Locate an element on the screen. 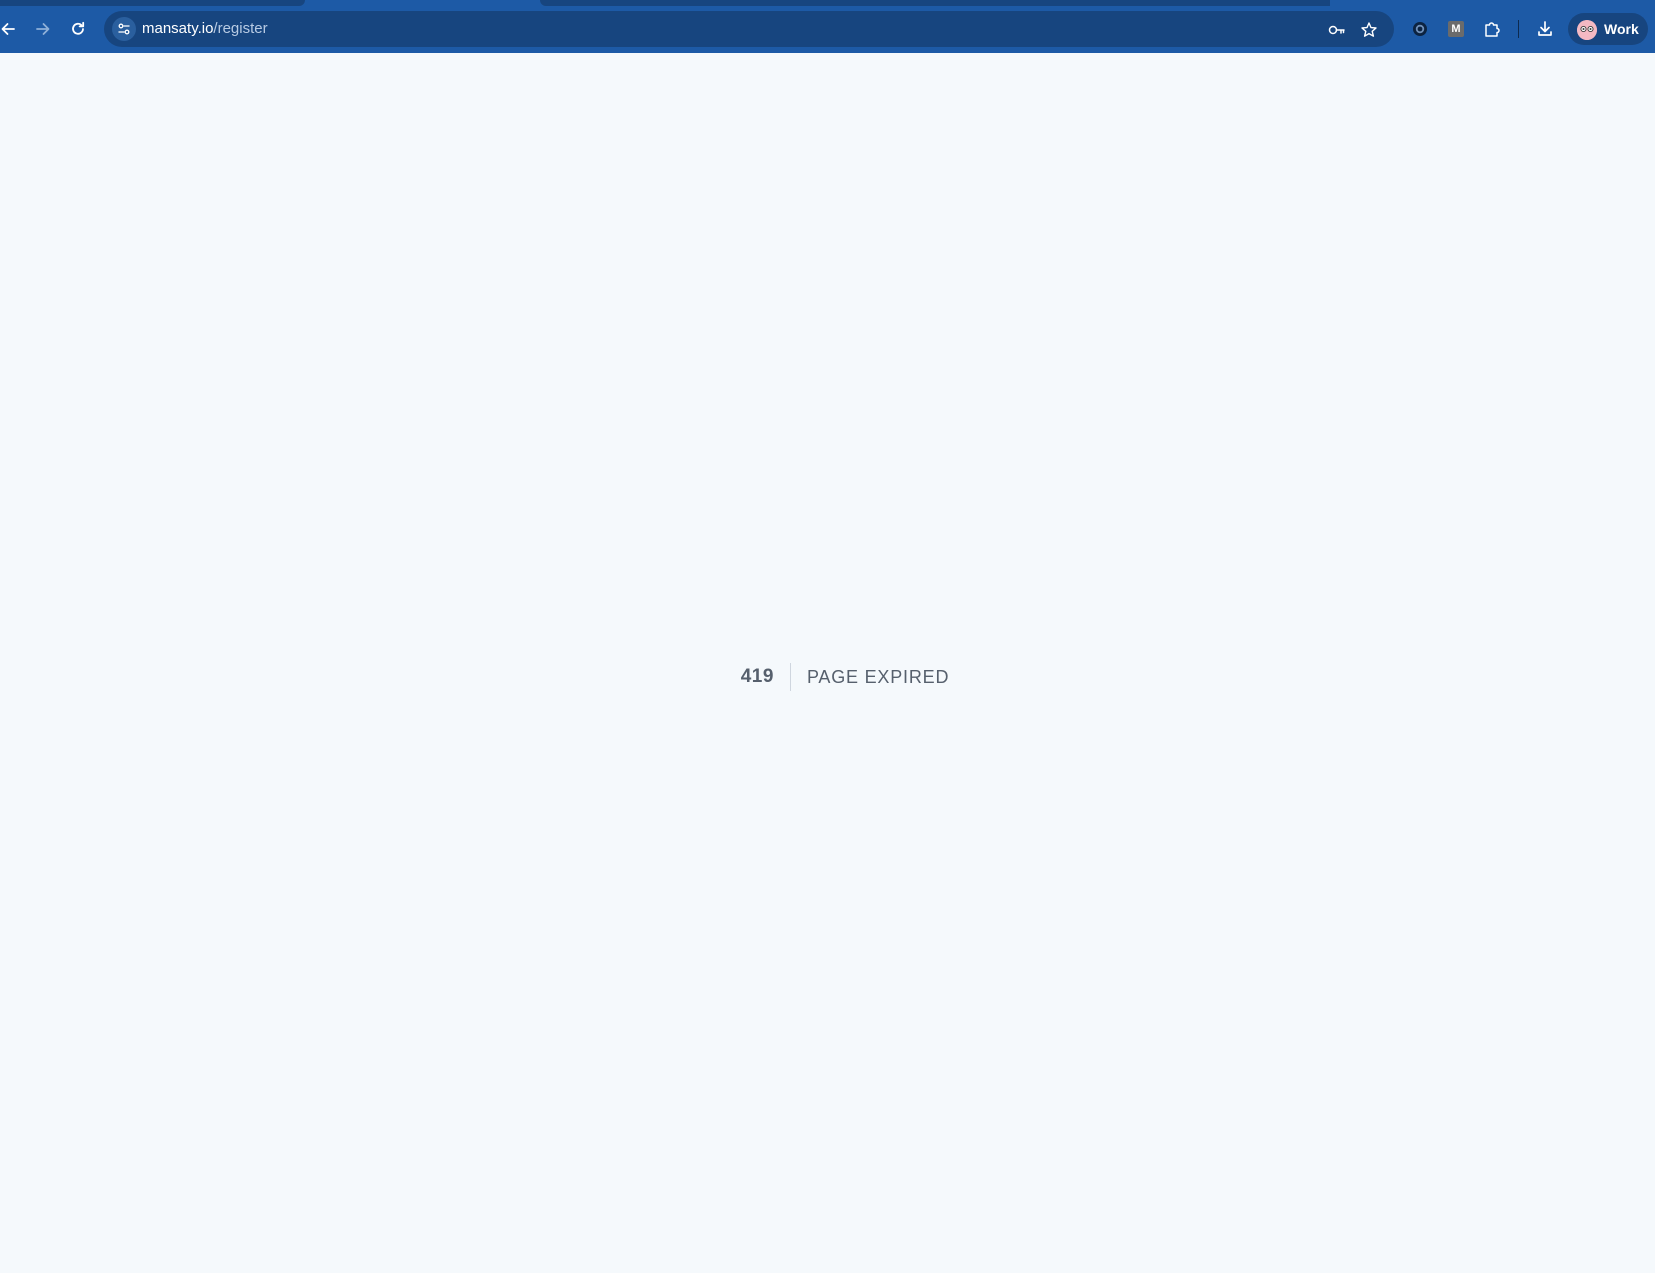 The width and height of the screenshot is (1655, 1273). avatar is located at coordinates (1587, 30).